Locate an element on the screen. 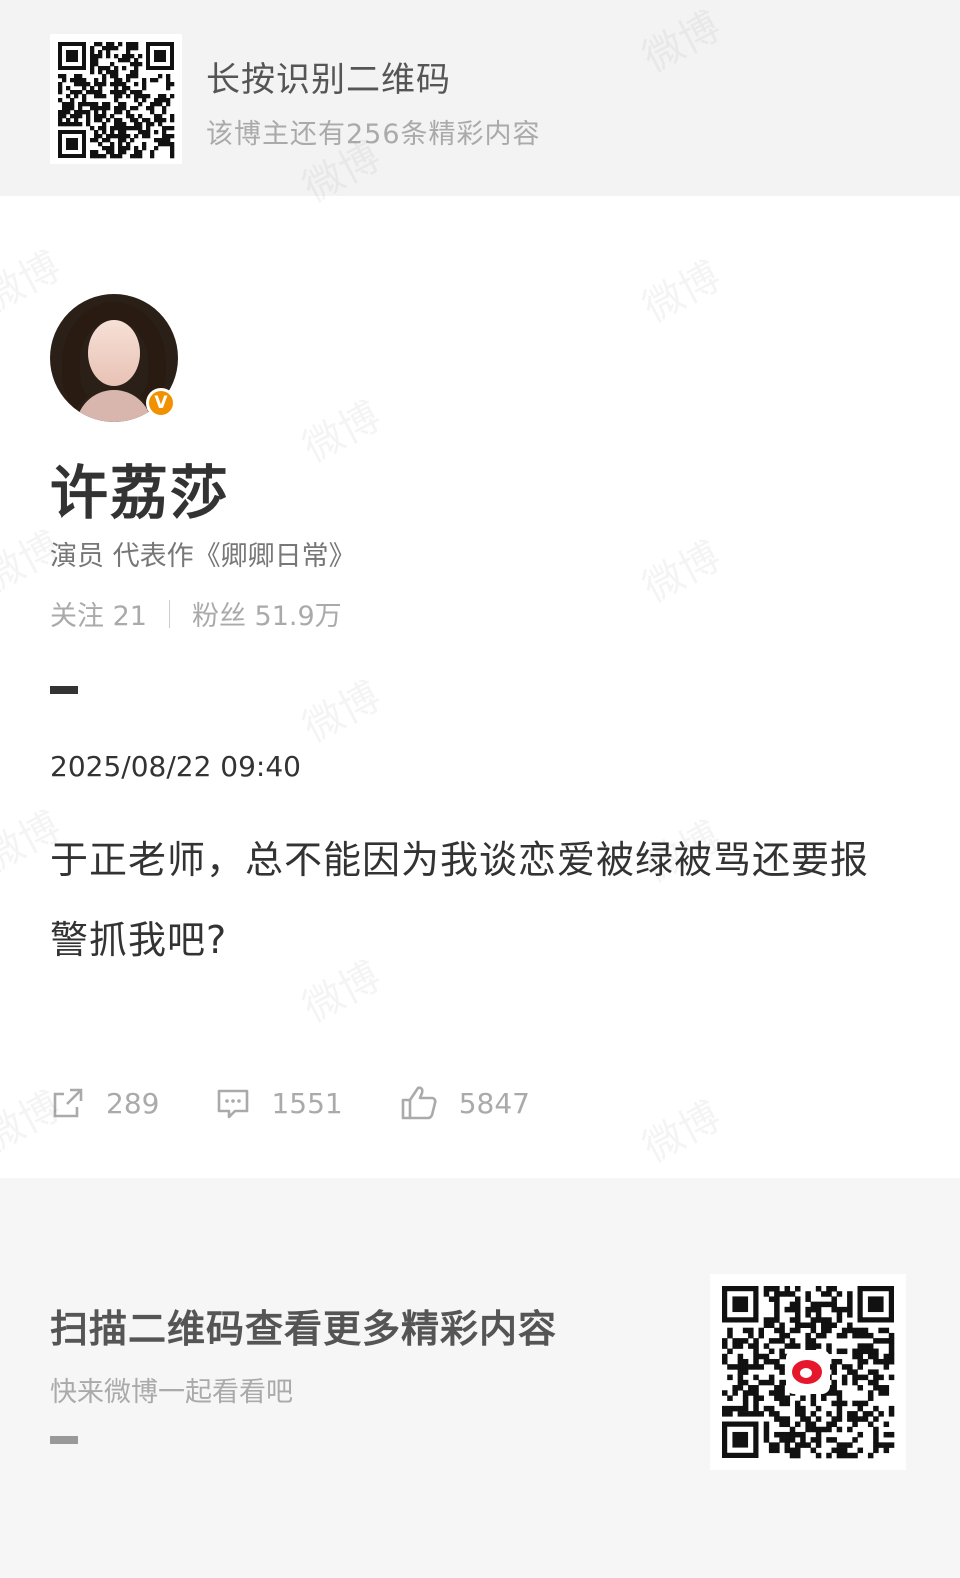 The width and height of the screenshot is (960, 1578). follow-stats: 关注 21 粉丝 51.9万 is located at coordinates (196, 613).